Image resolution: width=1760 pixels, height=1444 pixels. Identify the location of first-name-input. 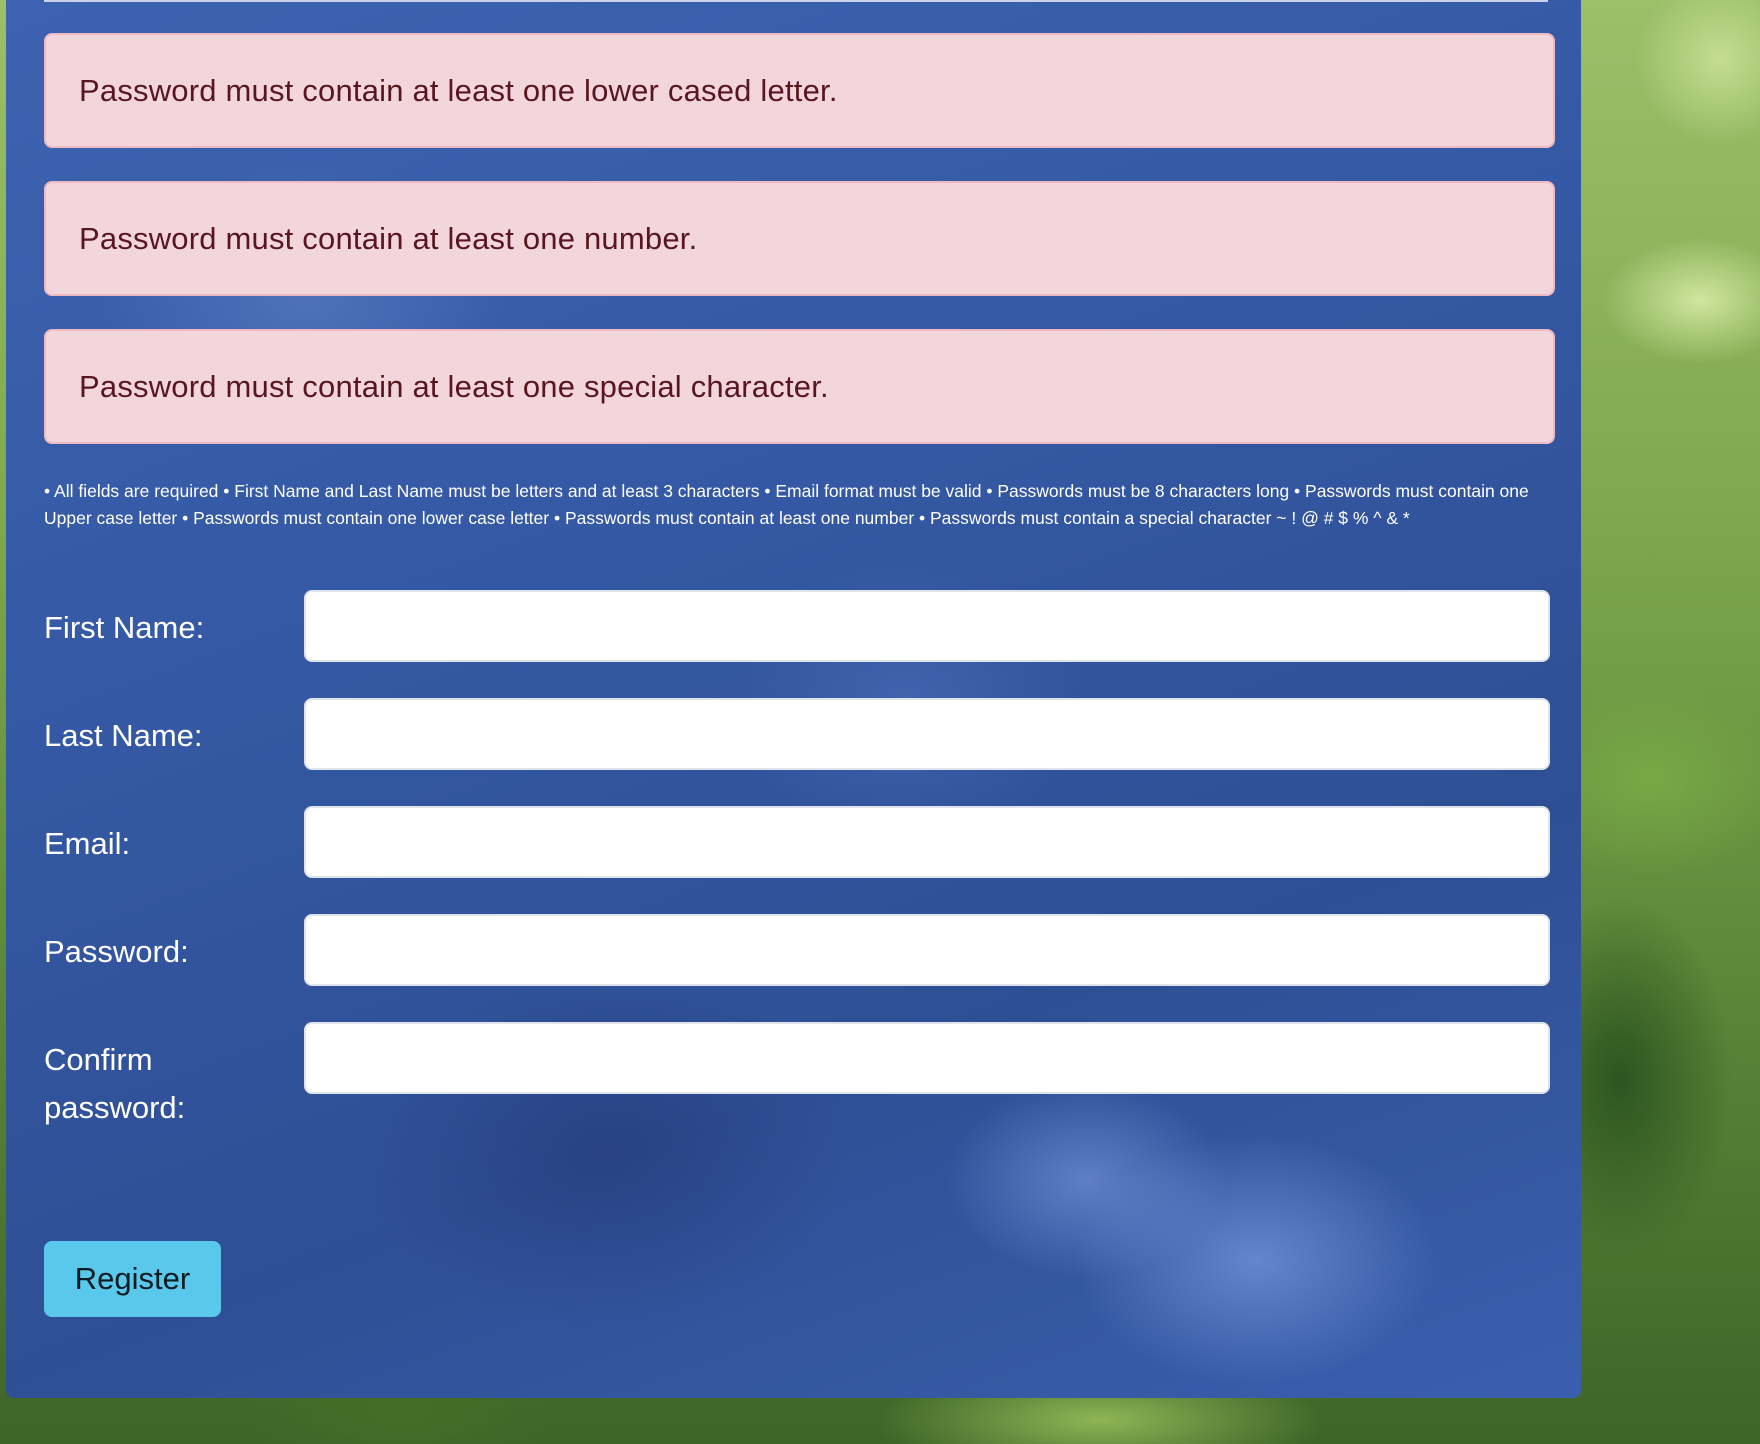
(927, 626).